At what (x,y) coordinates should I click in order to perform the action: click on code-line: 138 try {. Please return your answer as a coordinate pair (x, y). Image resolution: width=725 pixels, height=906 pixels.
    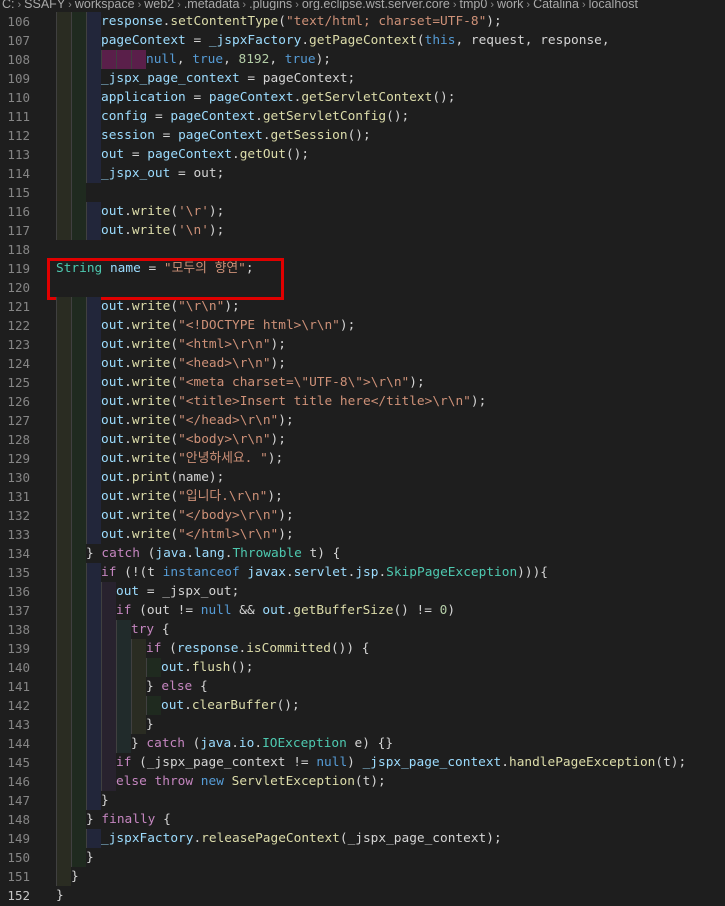
    Looking at the image, I should click on (362, 629).